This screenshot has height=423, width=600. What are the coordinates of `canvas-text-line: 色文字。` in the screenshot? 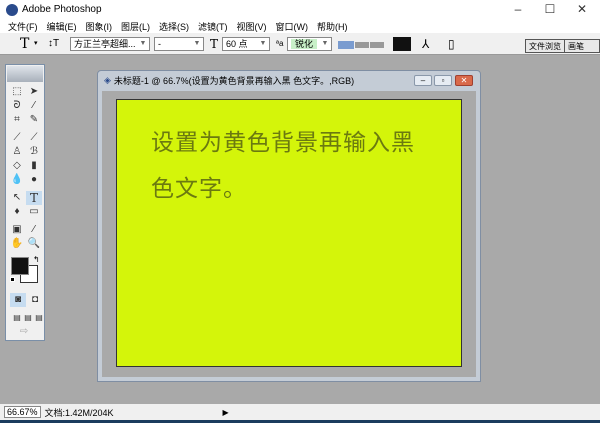 It's located at (199, 189).